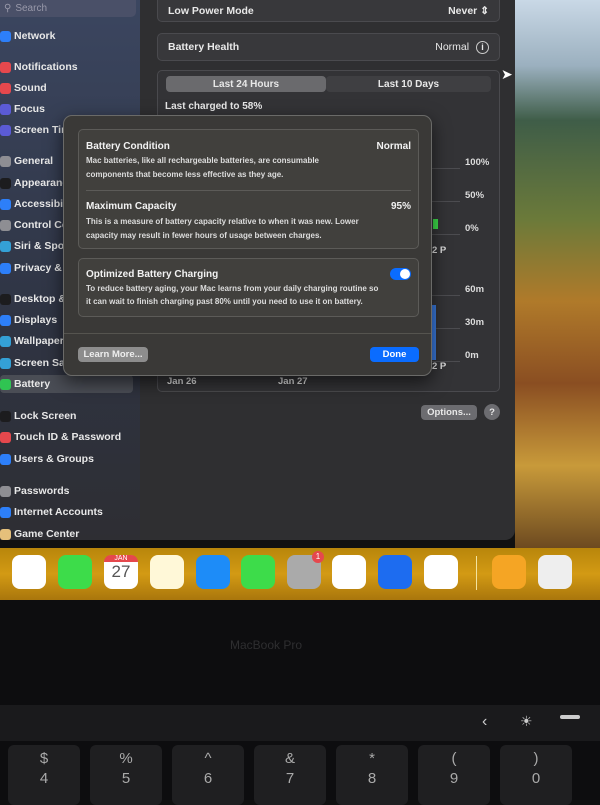 This screenshot has width=600, height=805. I want to click on keyboard-key-5: % 5, so click(126, 775).